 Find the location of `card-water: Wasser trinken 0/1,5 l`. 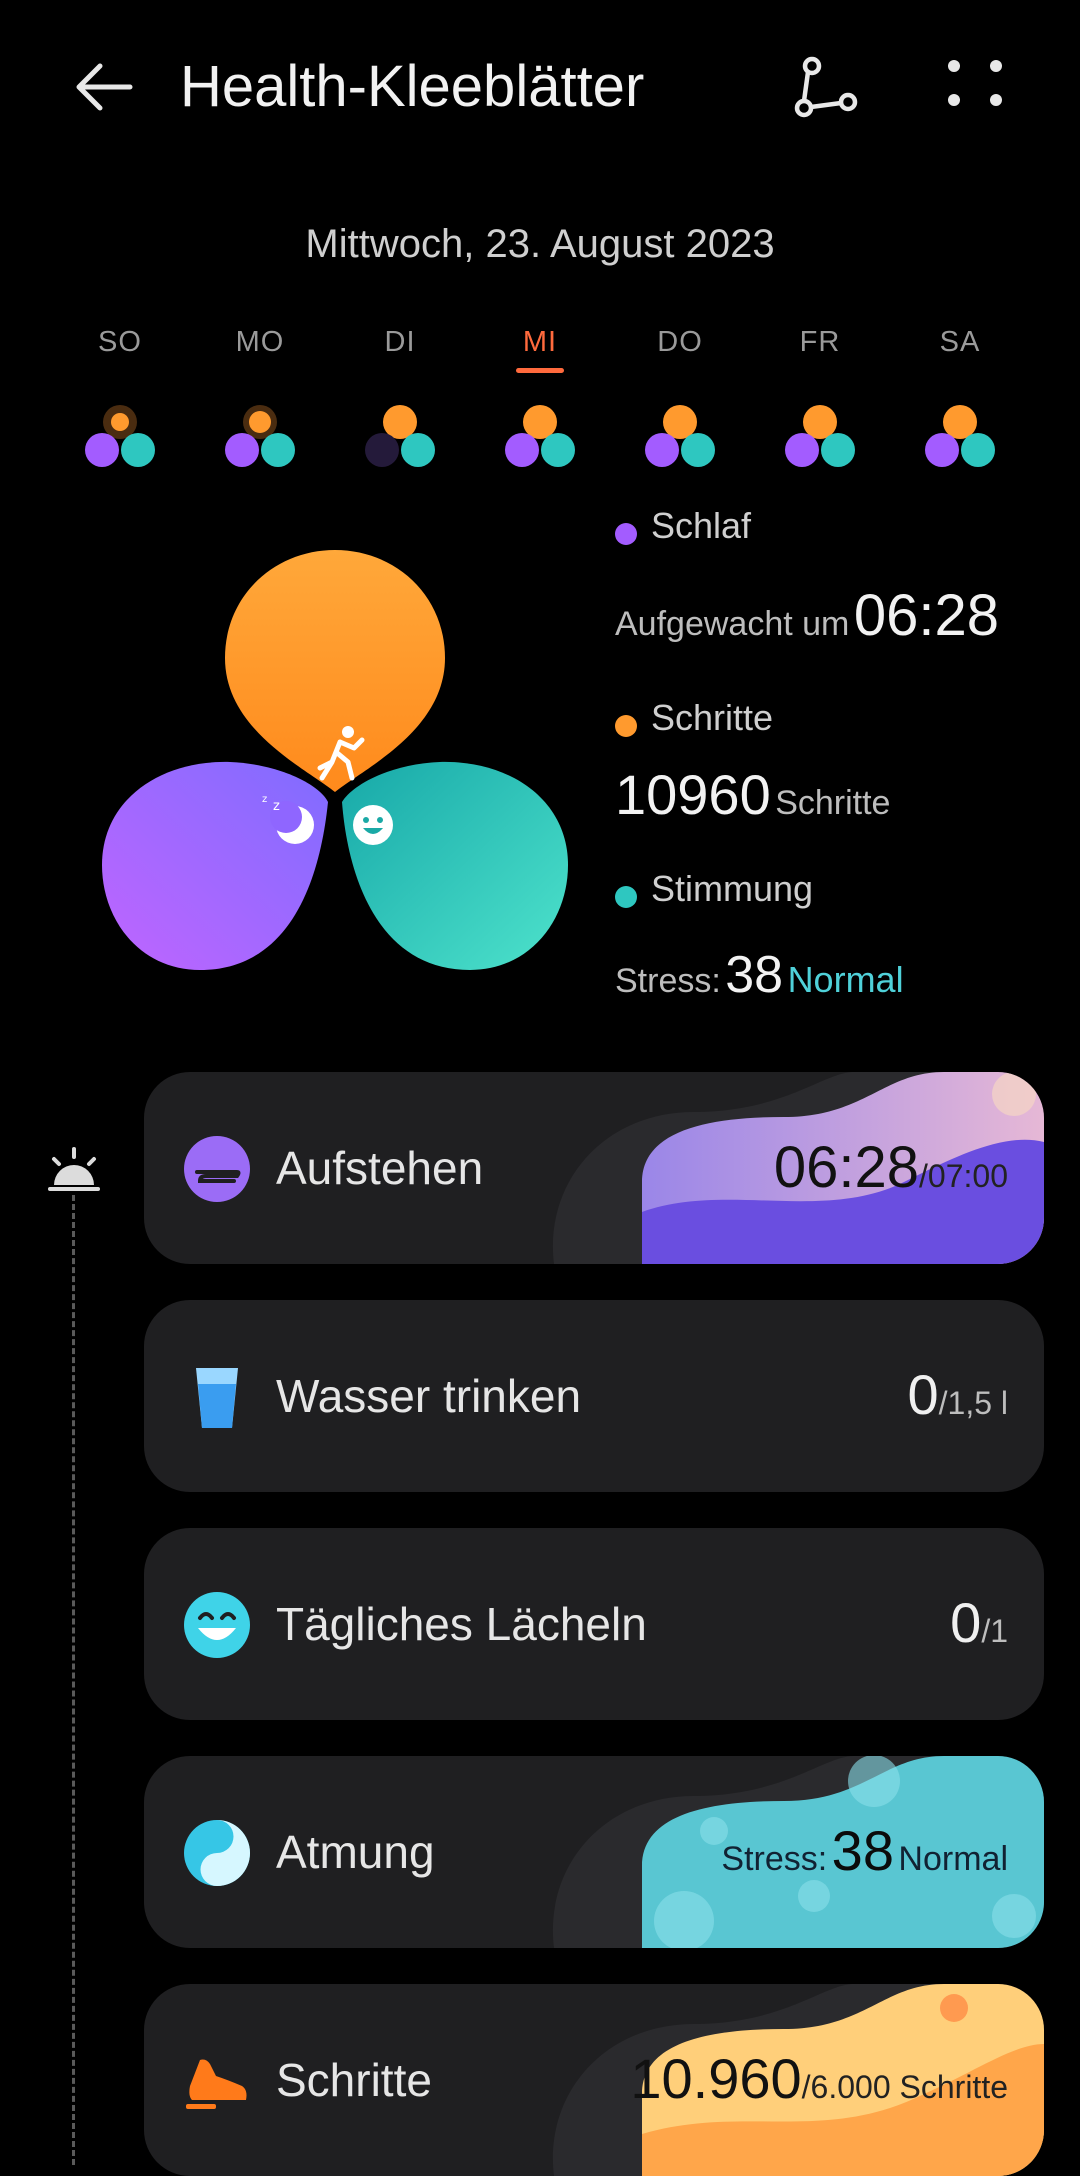

card-water: Wasser trinken 0/1,5 l is located at coordinates (594, 1396).